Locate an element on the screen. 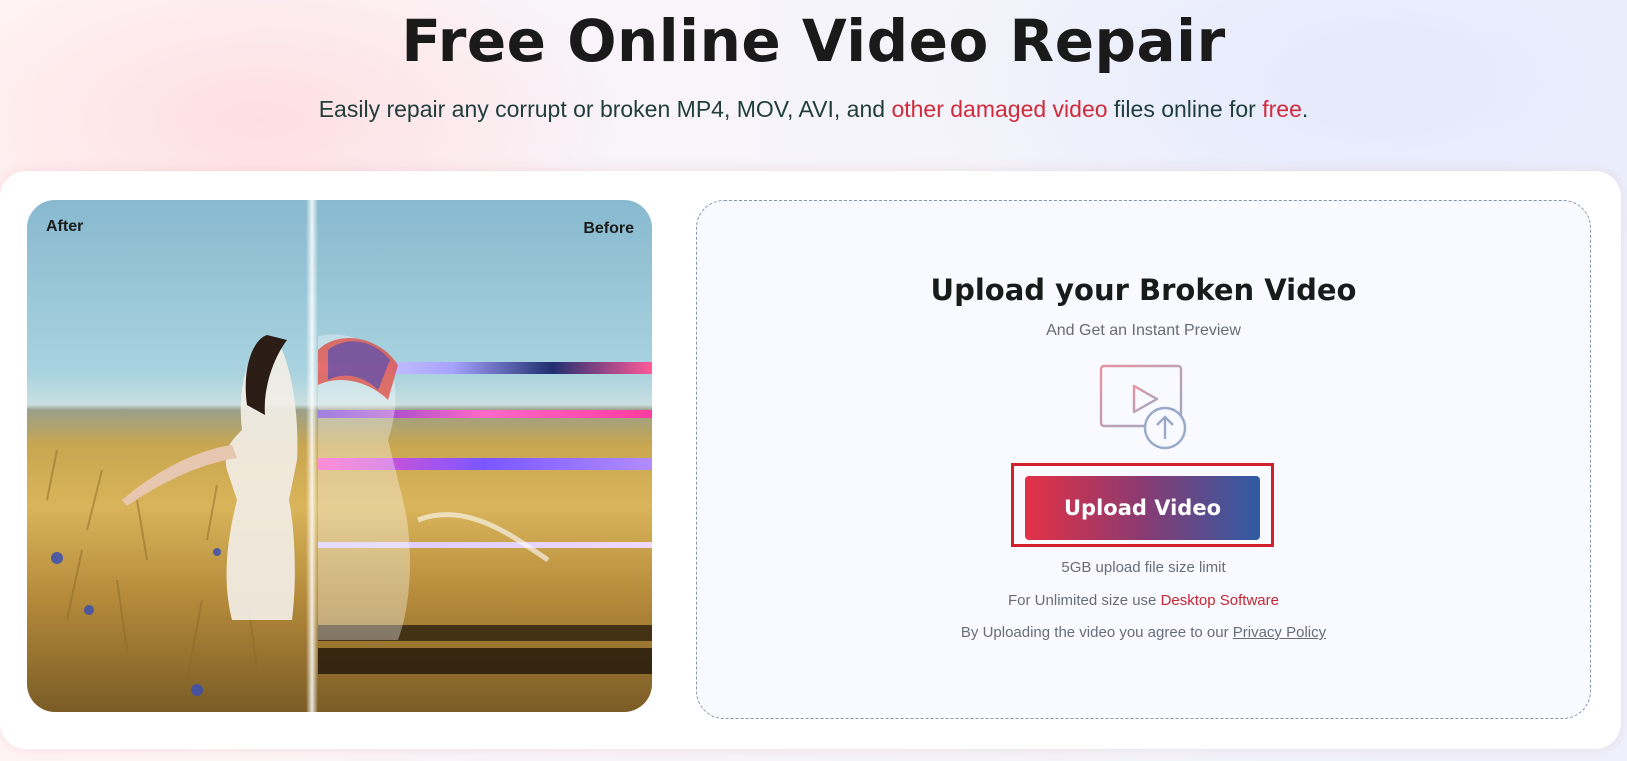  before-label: Before is located at coordinates (608, 228).